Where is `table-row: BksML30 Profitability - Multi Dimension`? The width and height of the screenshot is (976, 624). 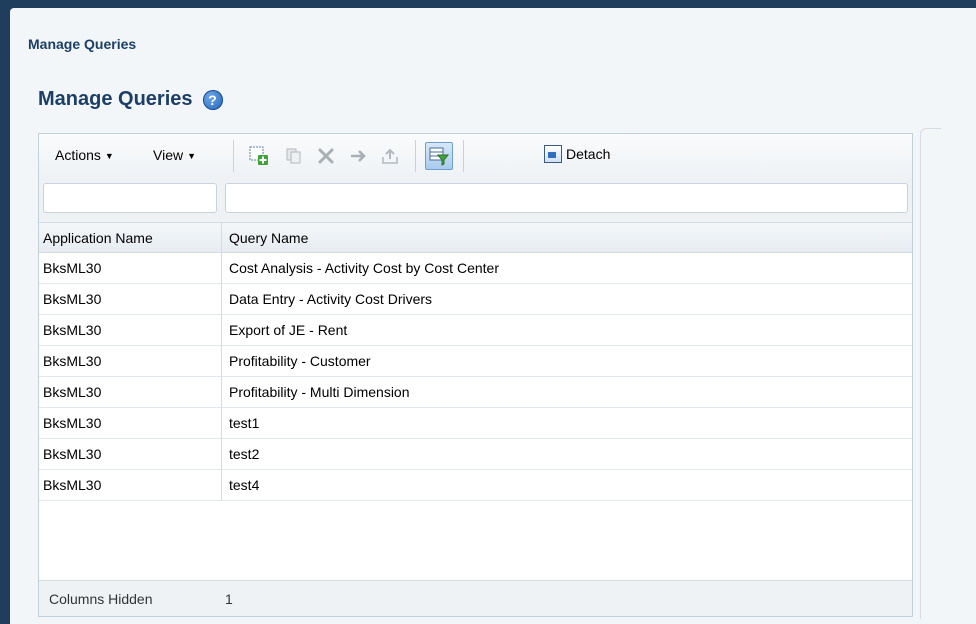
table-row: BksML30 Profitability - Multi Dimension is located at coordinates (475, 392).